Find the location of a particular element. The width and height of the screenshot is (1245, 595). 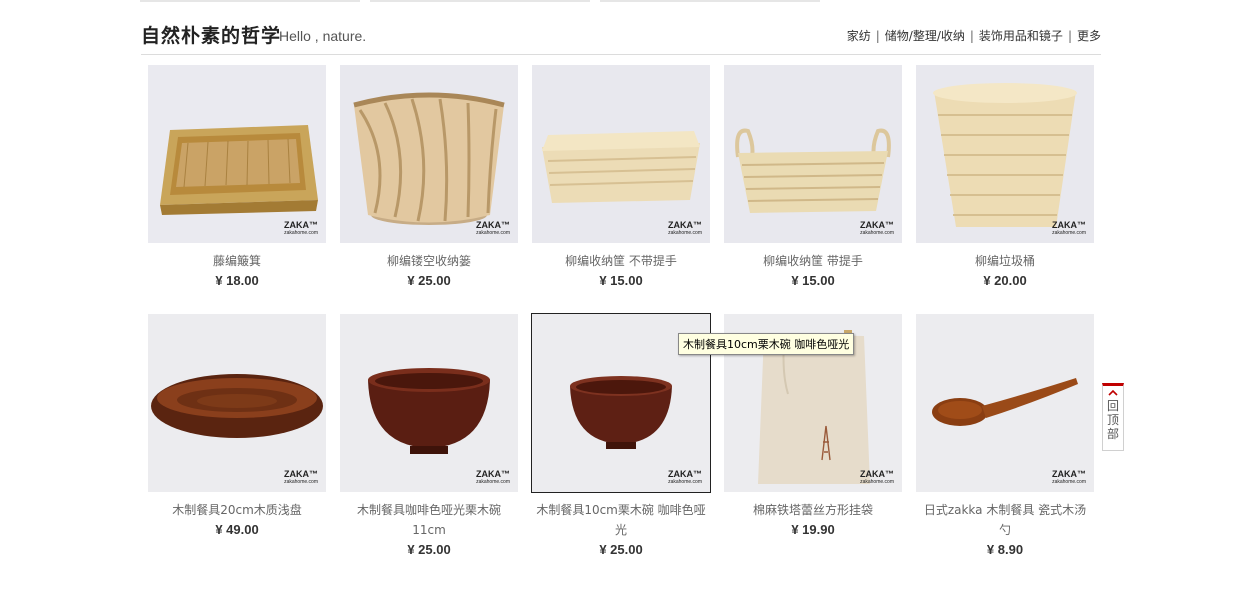

product-tooltip: 木制餐具10cm栗木碗 咖啡色哑光 is located at coordinates (766, 344).